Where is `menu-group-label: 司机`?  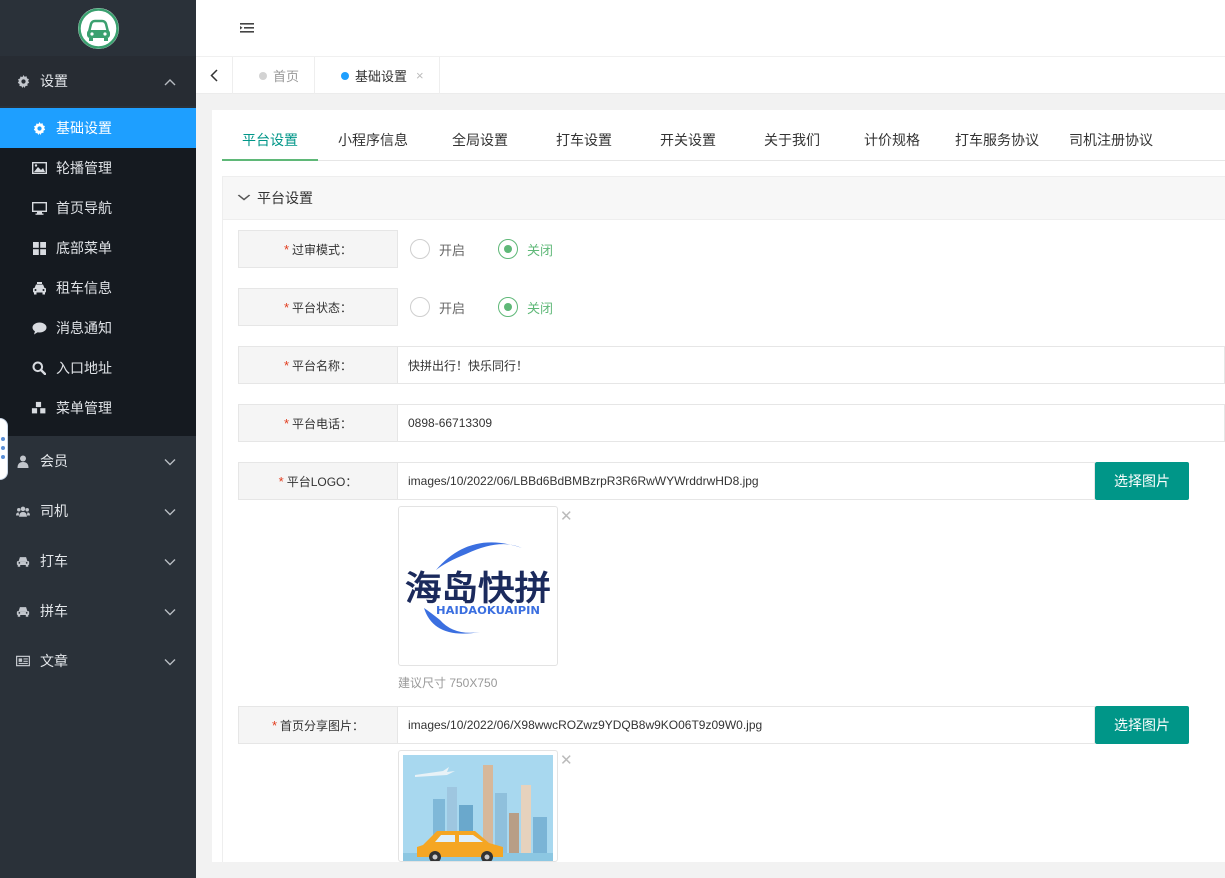
menu-group-label: 司机 is located at coordinates (54, 511).